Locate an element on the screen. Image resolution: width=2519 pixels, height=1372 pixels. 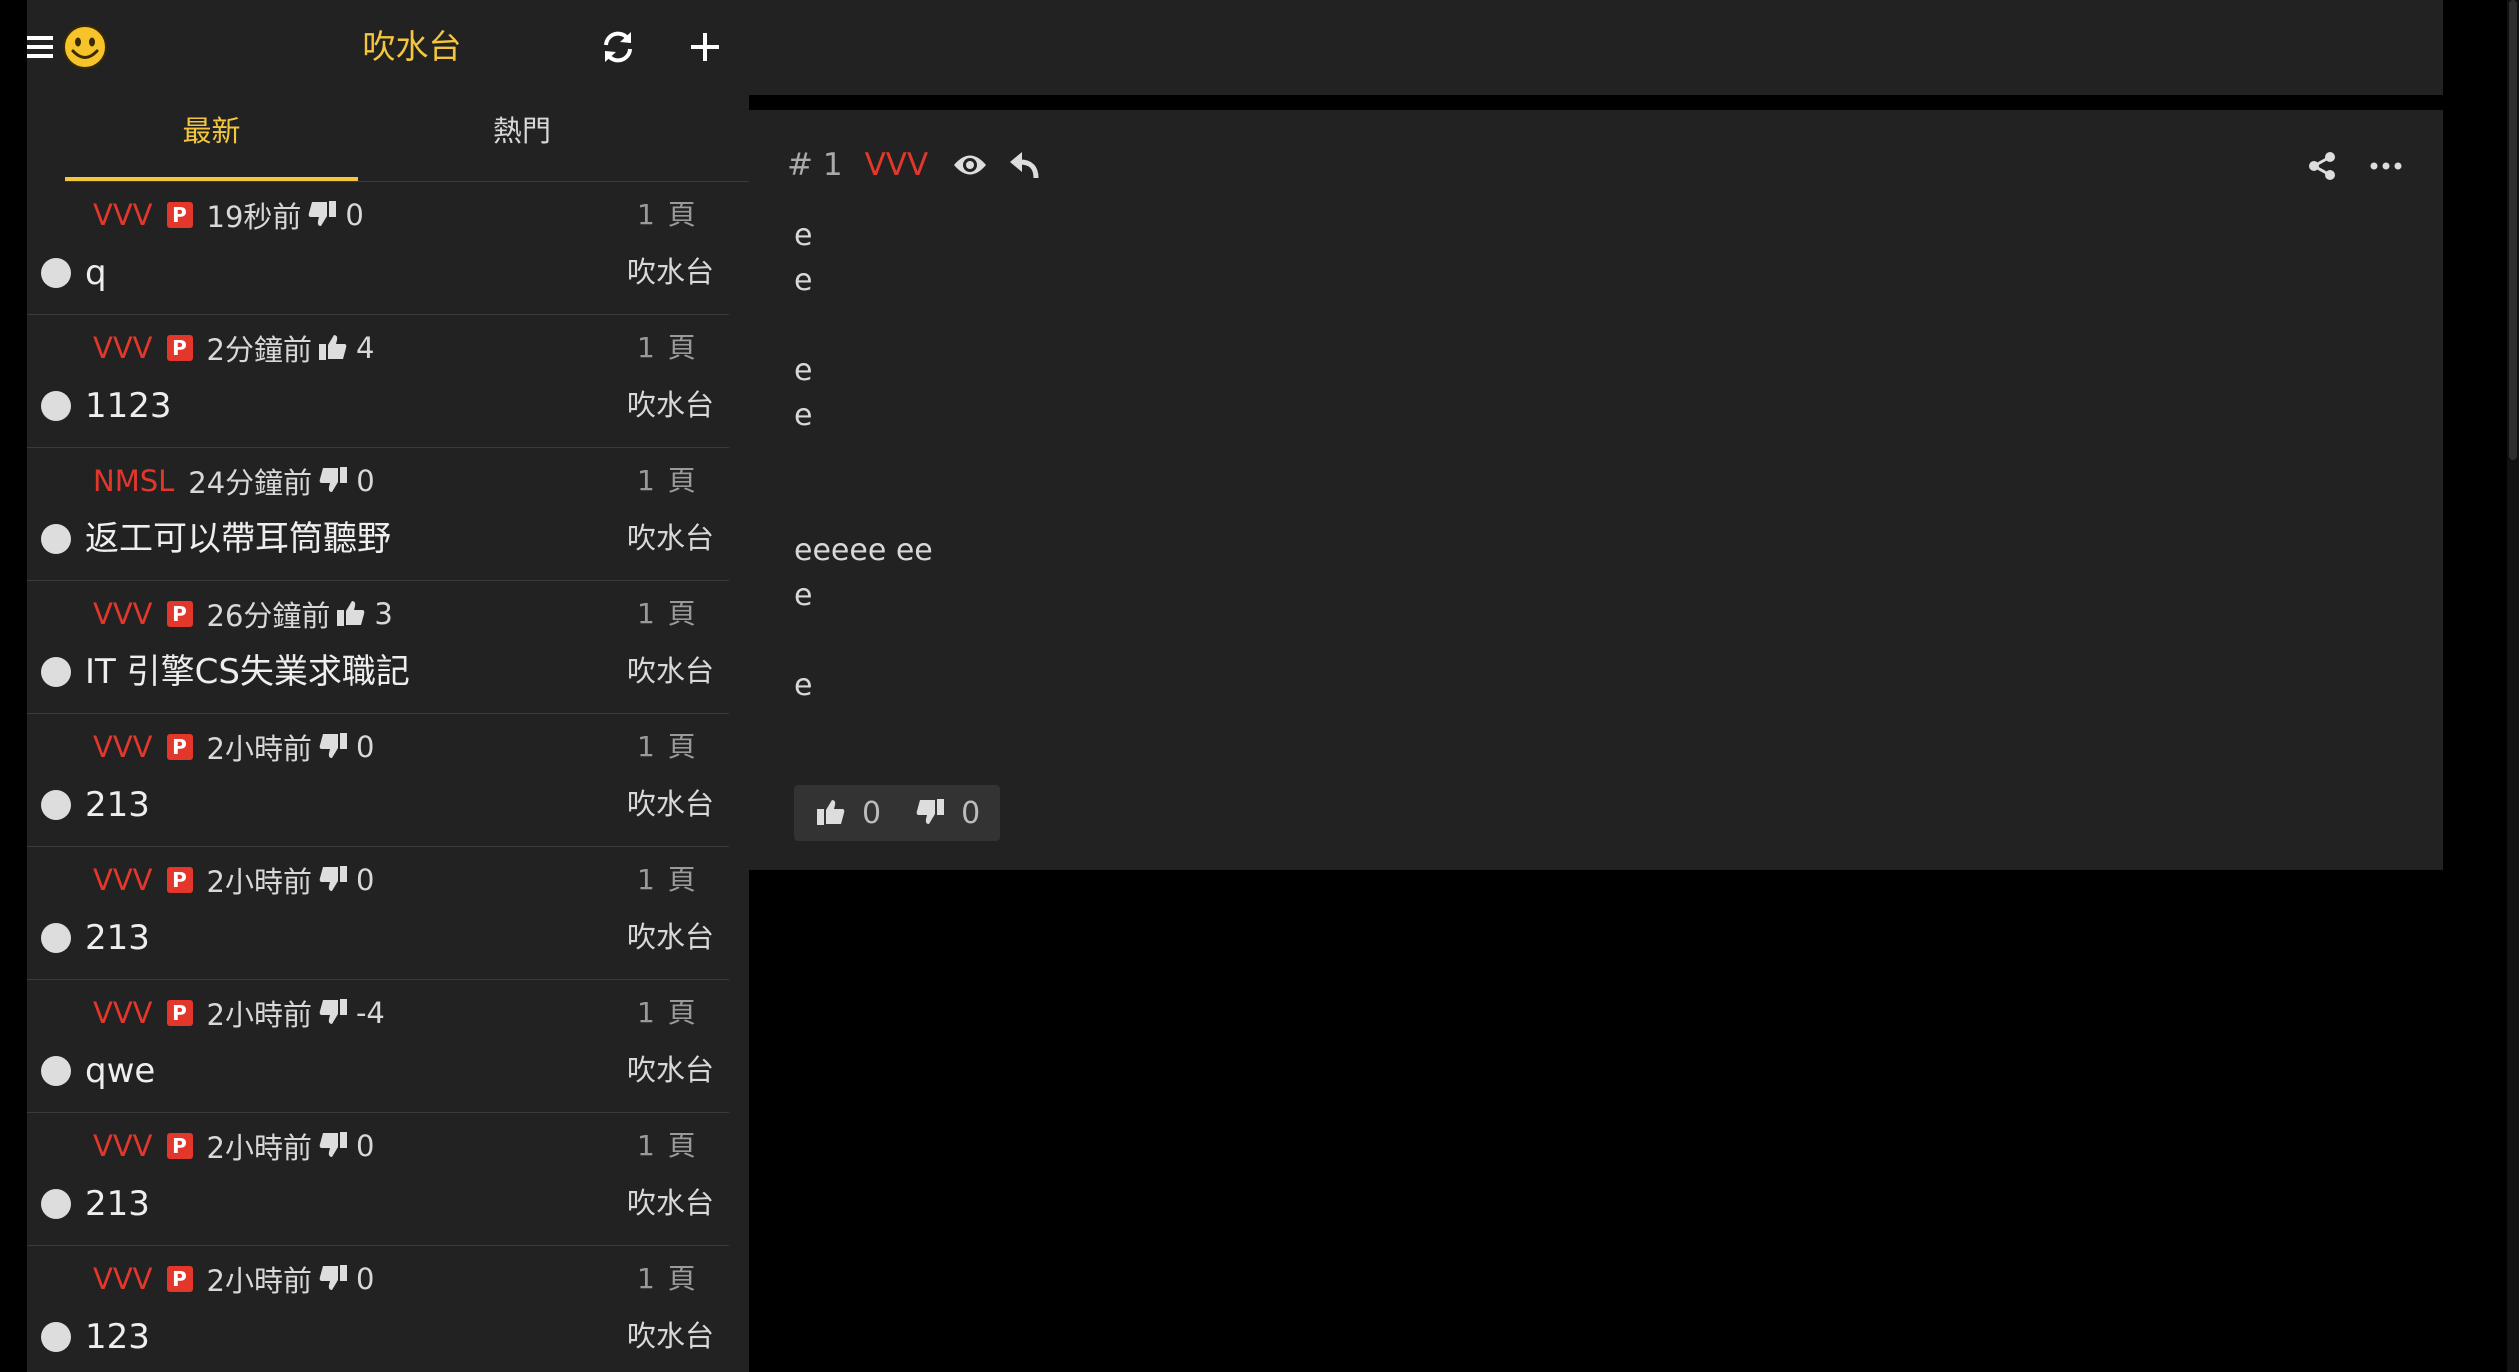
thread-meta: NMSL 24分鐘前 0 is located at coordinates (234, 481).